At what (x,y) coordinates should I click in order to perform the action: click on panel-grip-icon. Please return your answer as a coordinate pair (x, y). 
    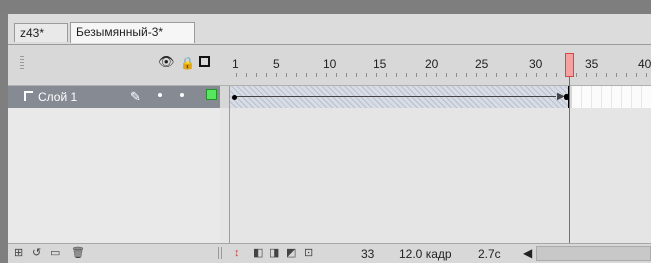
    Looking at the image, I should click on (22, 63).